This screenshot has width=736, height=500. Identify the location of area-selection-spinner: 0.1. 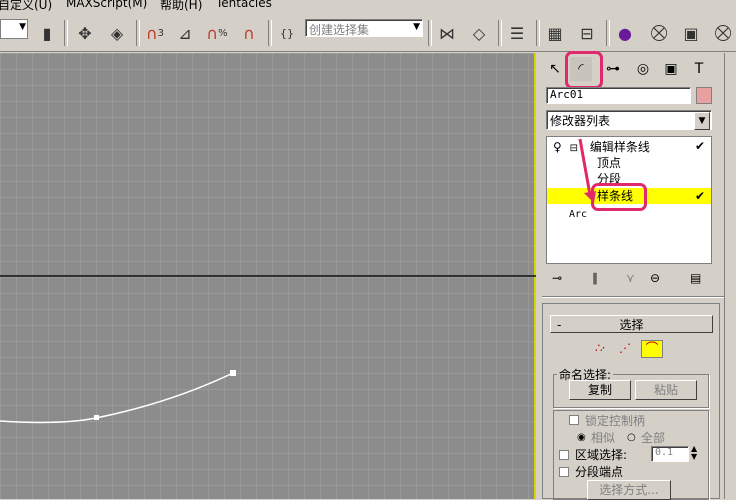
(670, 454).